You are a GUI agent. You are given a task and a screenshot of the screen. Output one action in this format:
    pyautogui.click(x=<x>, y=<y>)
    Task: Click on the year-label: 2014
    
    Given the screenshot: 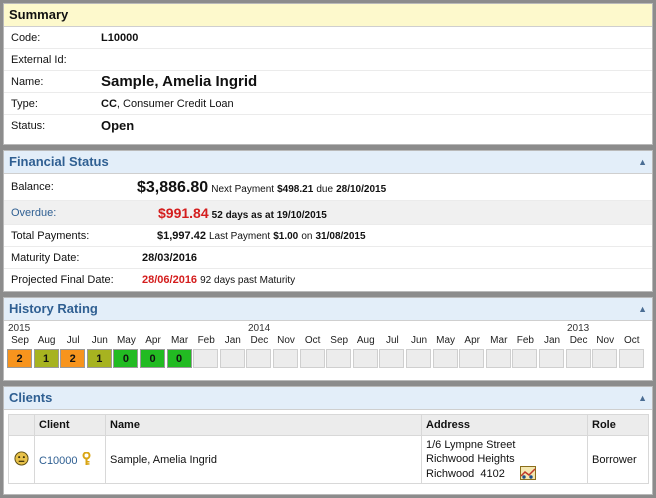 What is the action you would take?
    pyautogui.click(x=259, y=328)
    